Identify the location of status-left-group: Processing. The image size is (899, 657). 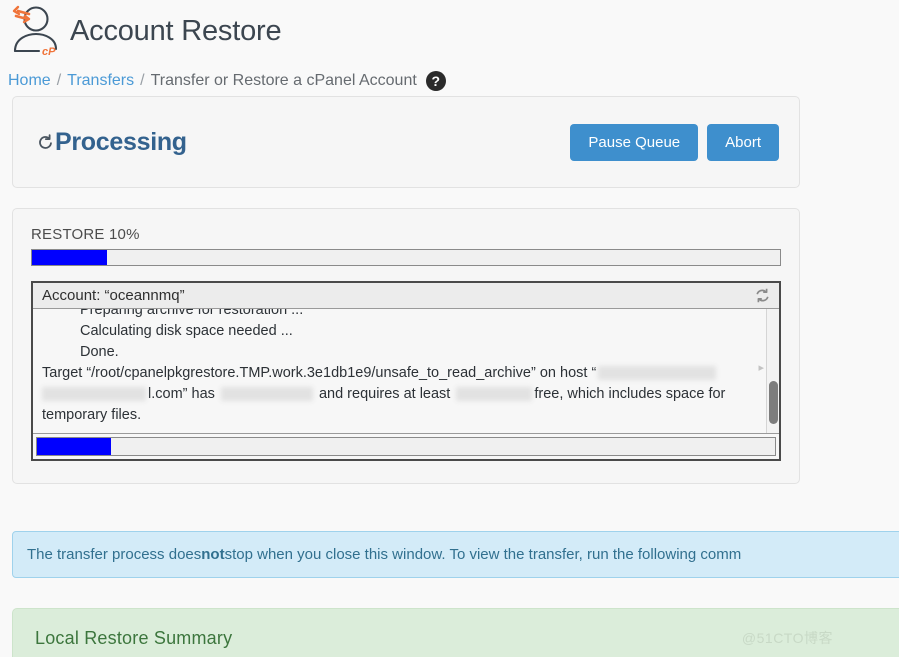
(303, 142).